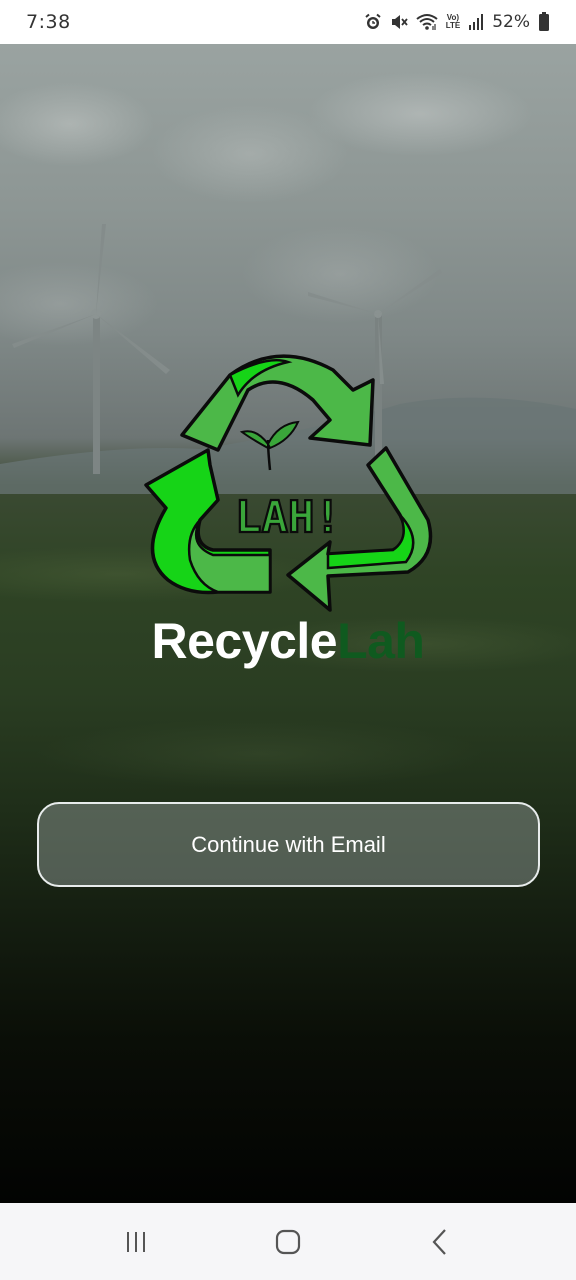  Describe the element at coordinates (511, 22) in the screenshot. I see `battery-percent: 52%` at that location.